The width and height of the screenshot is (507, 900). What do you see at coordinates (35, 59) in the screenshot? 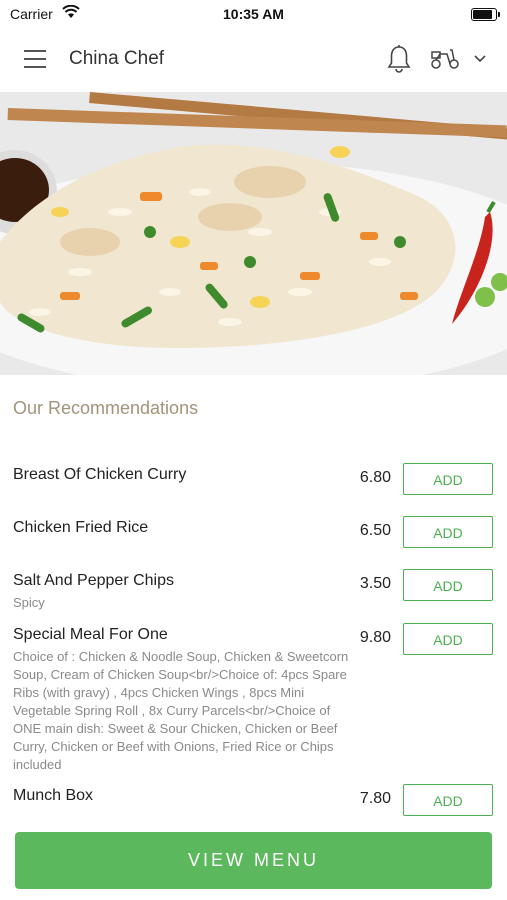
I see `hamburger-menu-icon` at bounding box center [35, 59].